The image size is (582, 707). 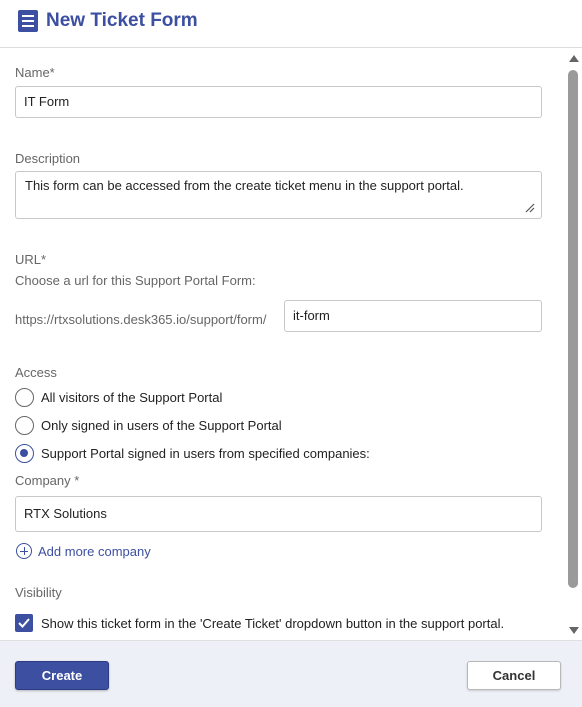 I want to click on scrollbar-thumb, so click(x=573, y=329).